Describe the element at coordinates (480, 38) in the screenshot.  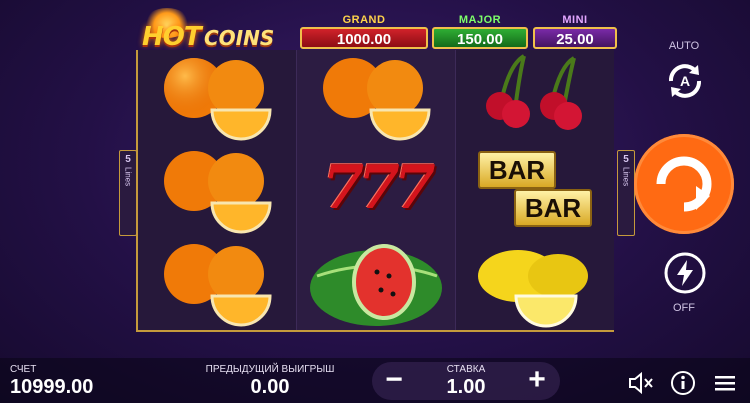
I see `jackpot-major-value: 150.00` at that location.